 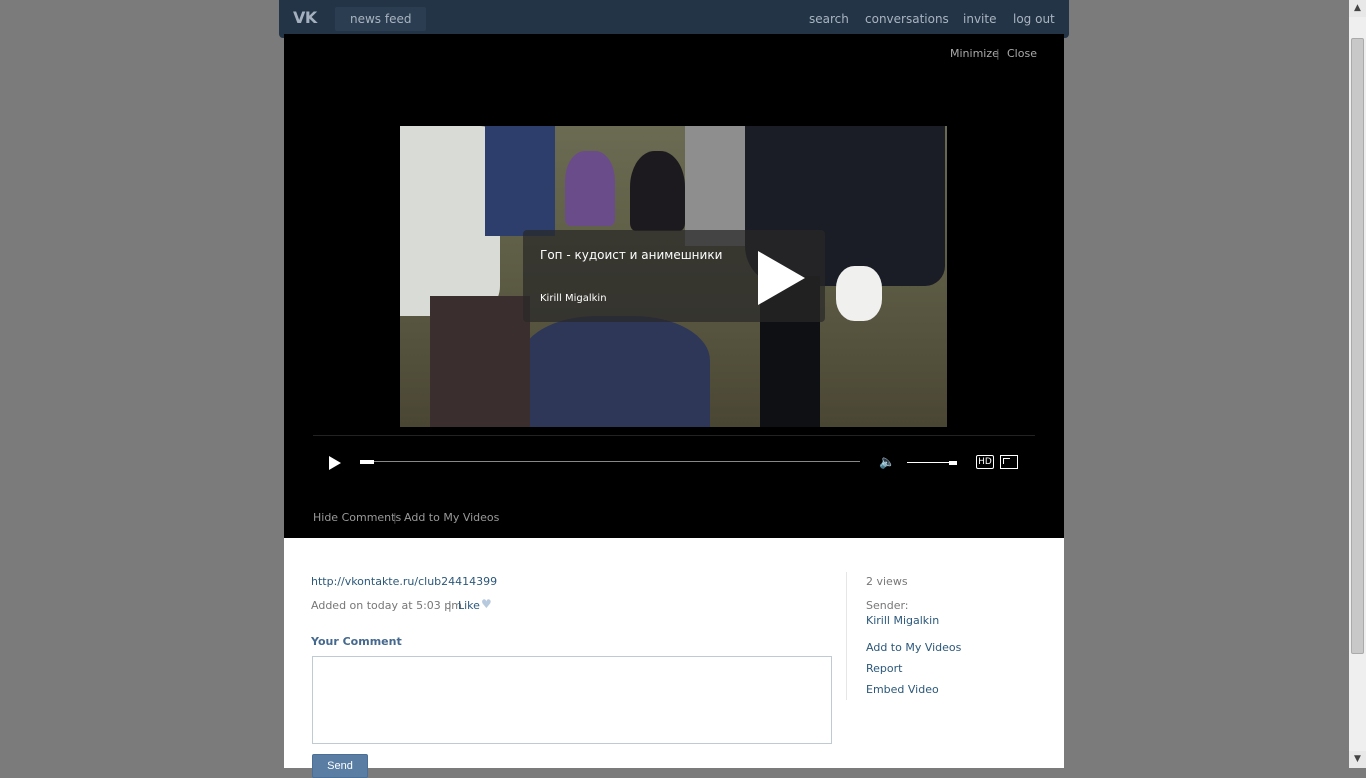 I want to click on sender-label: Sender:, so click(x=887, y=605).